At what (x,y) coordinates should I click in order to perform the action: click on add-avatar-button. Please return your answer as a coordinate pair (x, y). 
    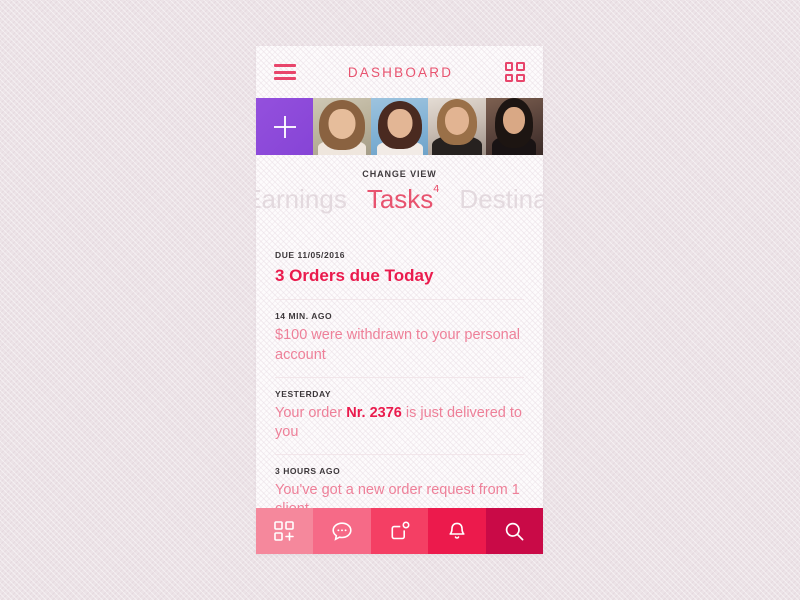
    Looking at the image, I should click on (285, 126).